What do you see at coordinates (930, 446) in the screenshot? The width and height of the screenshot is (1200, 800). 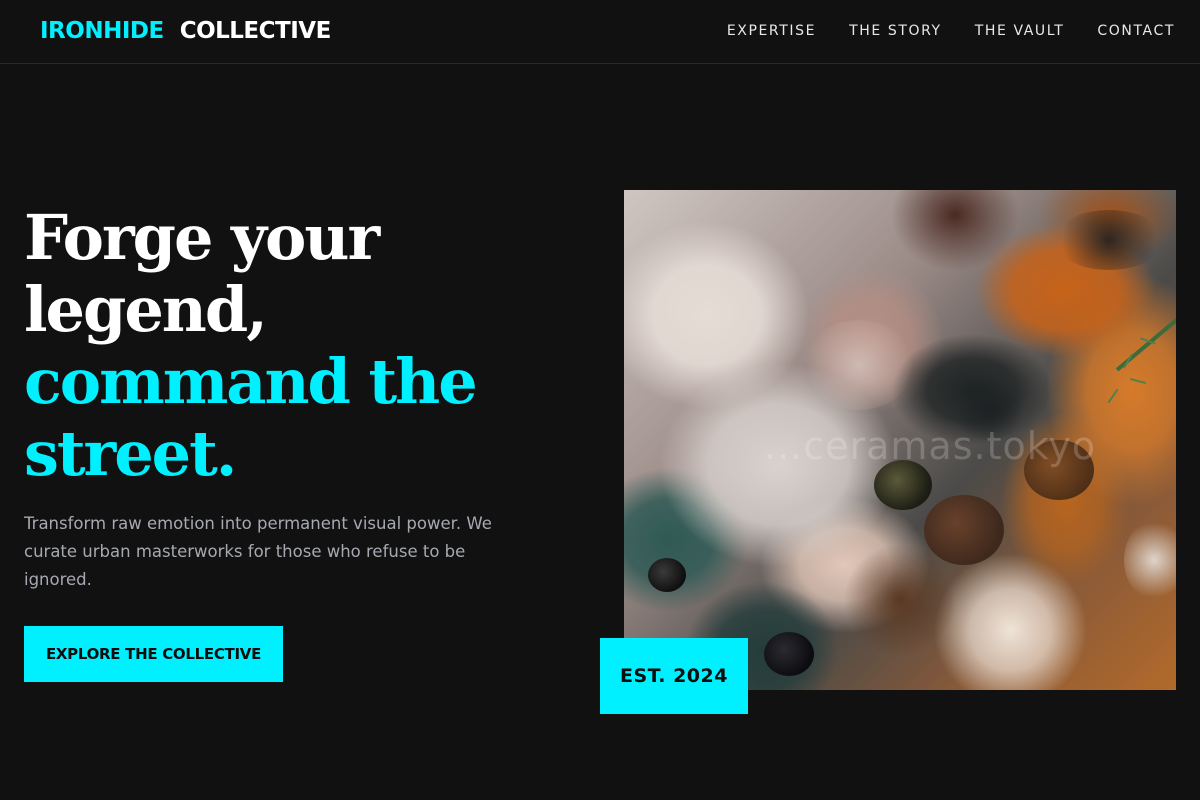 I see `image-watermark: ...ceramas.tokyo` at bounding box center [930, 446].